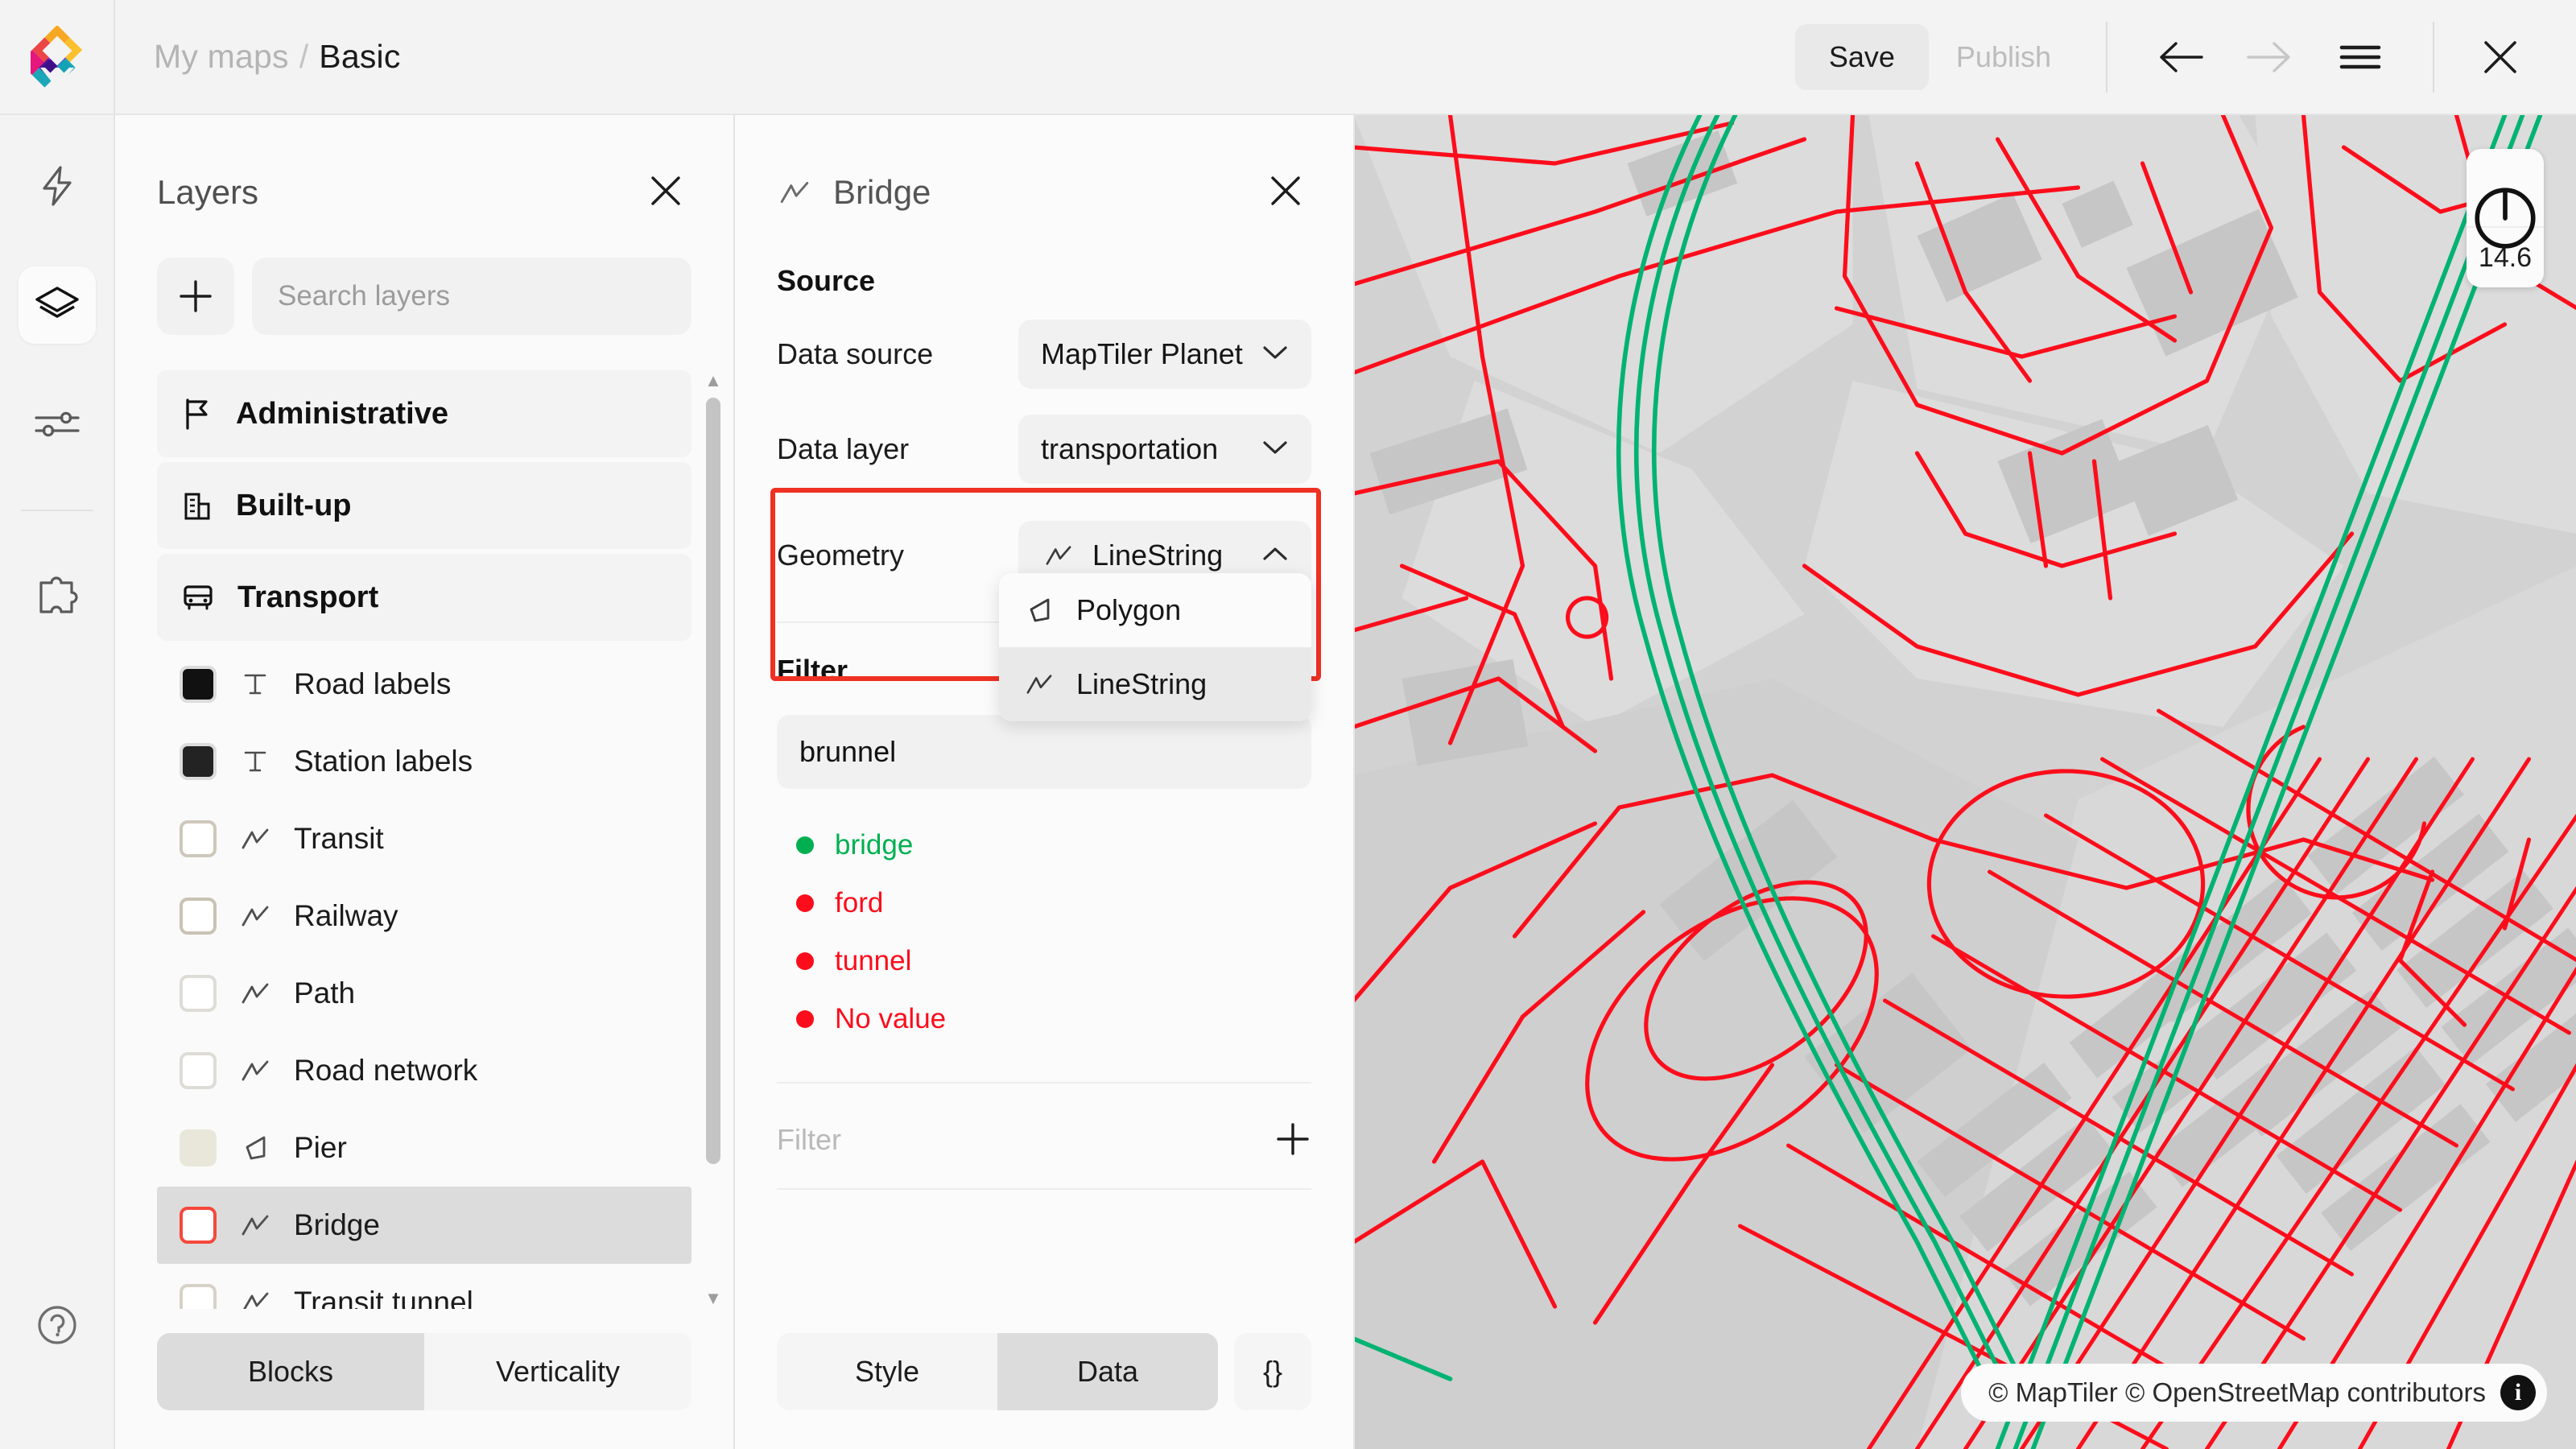  Describe the element at coordinates (1158, 555) in the screenshot. I see `select-value: LineString` at that location.